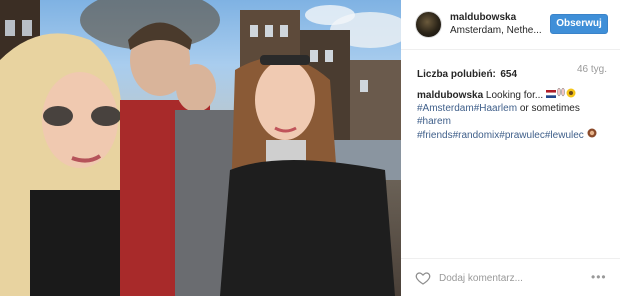 This screenshot has width=620, height=296. I want to click on hashtag-amsterdam: #Amsterdam, so click(445, 108).